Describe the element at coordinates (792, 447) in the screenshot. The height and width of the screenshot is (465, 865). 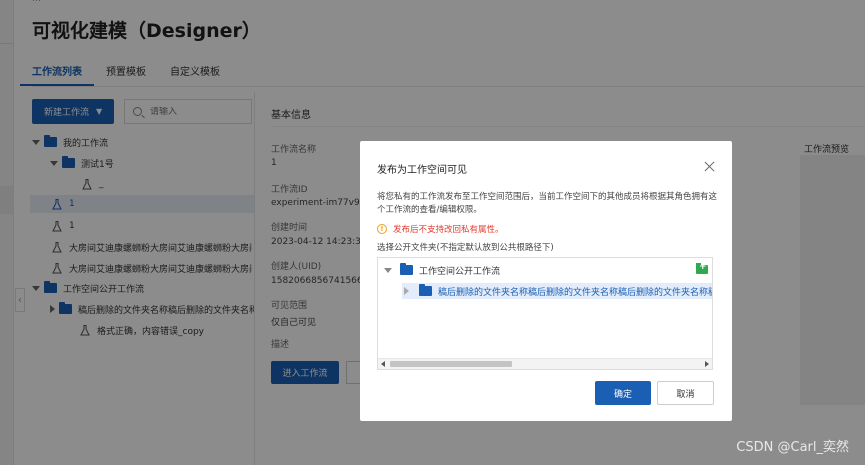
I see `watermark: CSDN @Carl_奕然` at that location.